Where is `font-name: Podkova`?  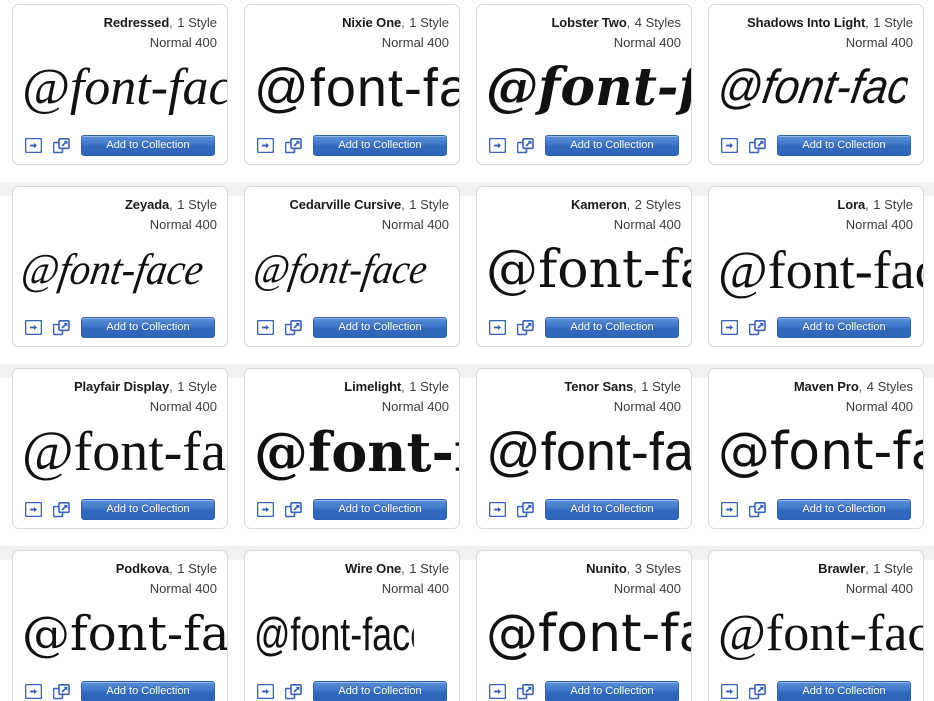
font-name: Podkova is located at coordinates (142, 568).